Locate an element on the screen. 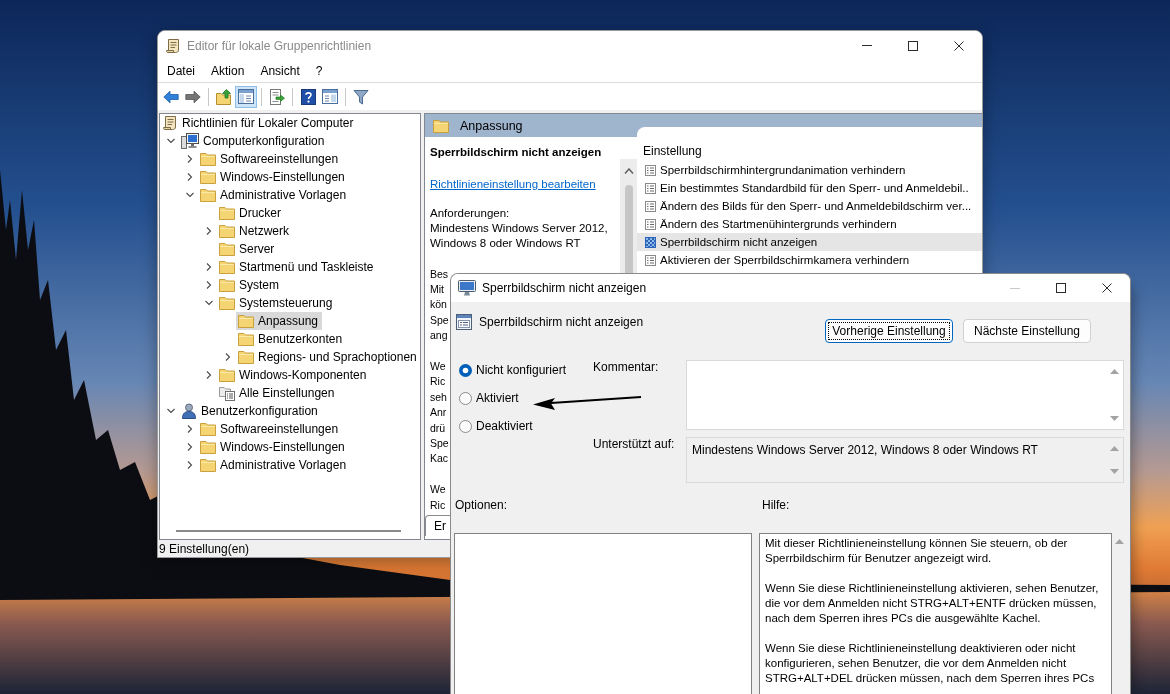 The width and height of the screenshot is (1170, 694). list-row: Ändern des Startmenühintergrunds verhindern is located at coordinates (809, 224).